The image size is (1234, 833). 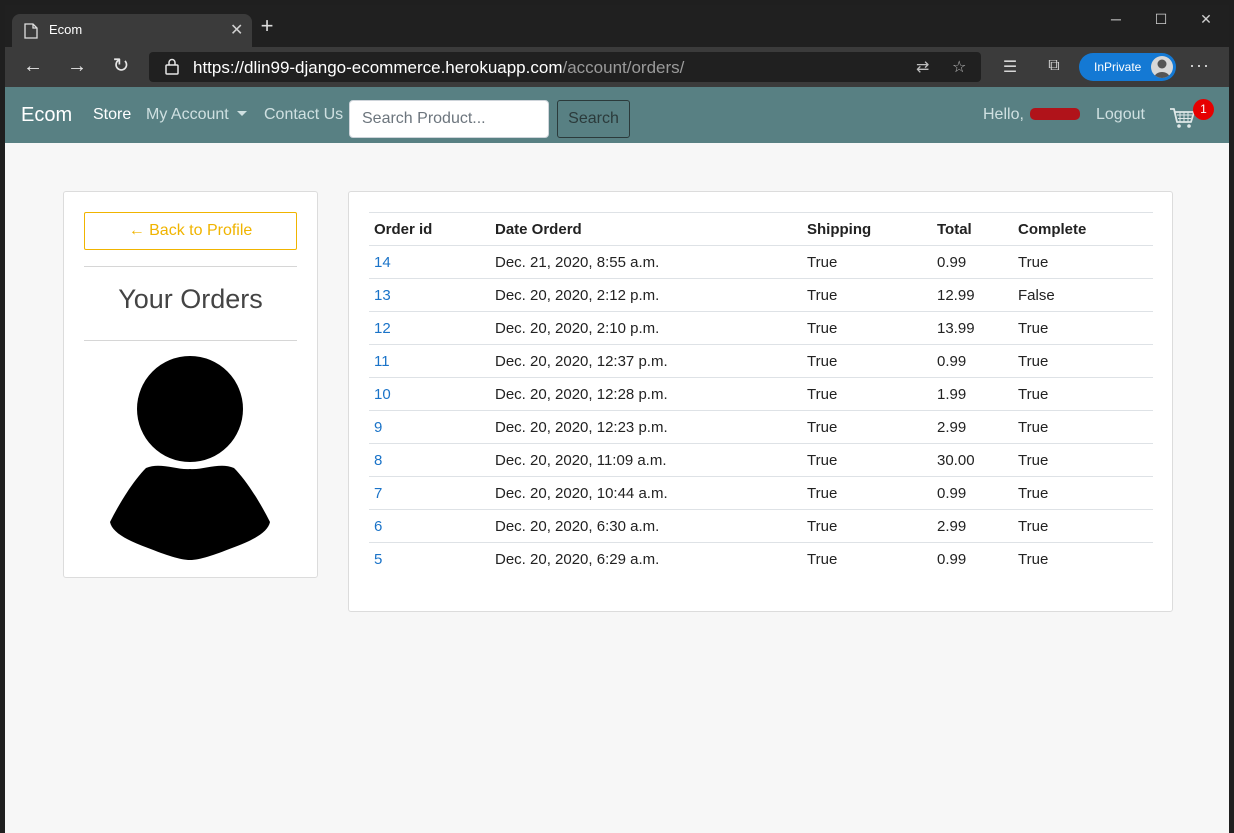 I want to click on table-row: 14 Dec. 21, 2020, 8:55 a.m. True 0.99 True, so click(x=761, y=262).